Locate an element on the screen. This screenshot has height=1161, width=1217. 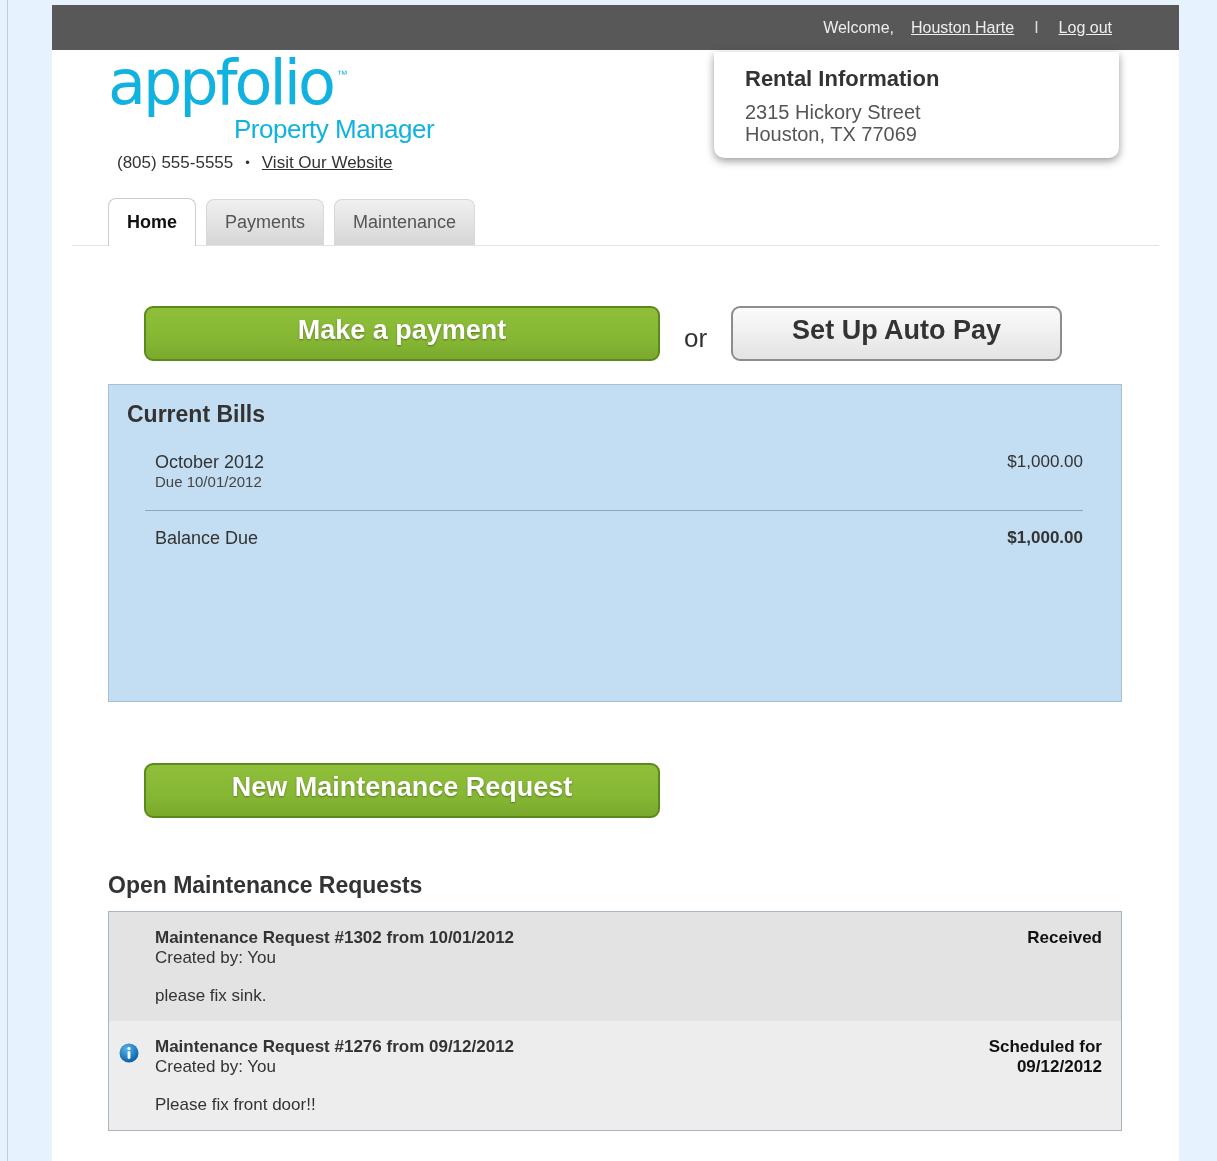
request-status: 09/12/2012 is located at coordinates (1058, 1067).